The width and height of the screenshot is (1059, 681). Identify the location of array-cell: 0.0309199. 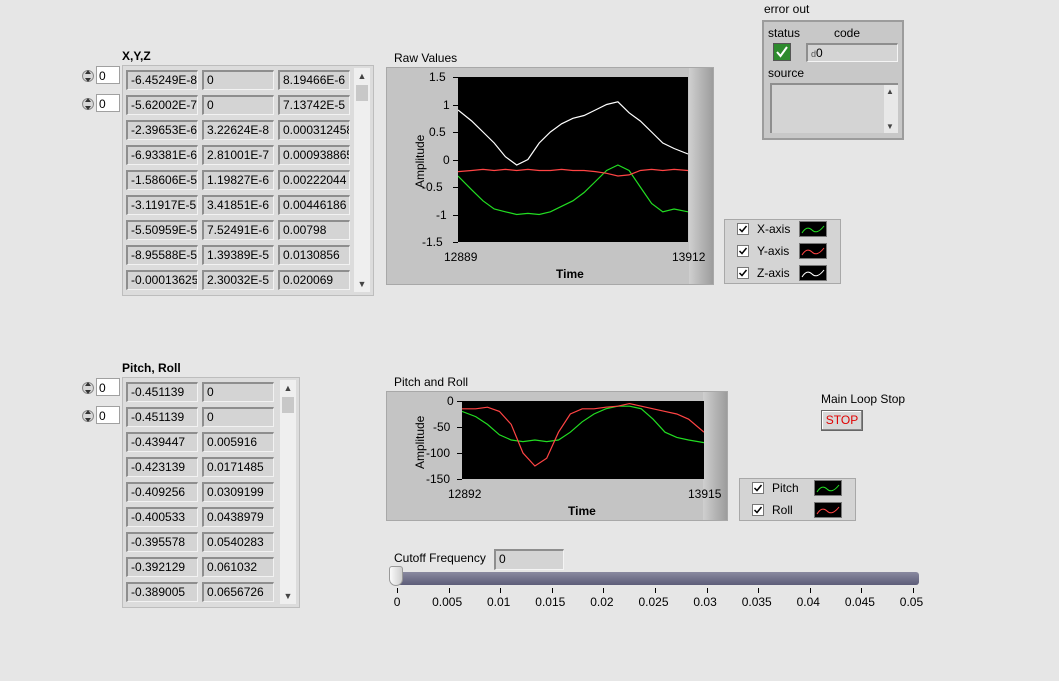
(238, 492).